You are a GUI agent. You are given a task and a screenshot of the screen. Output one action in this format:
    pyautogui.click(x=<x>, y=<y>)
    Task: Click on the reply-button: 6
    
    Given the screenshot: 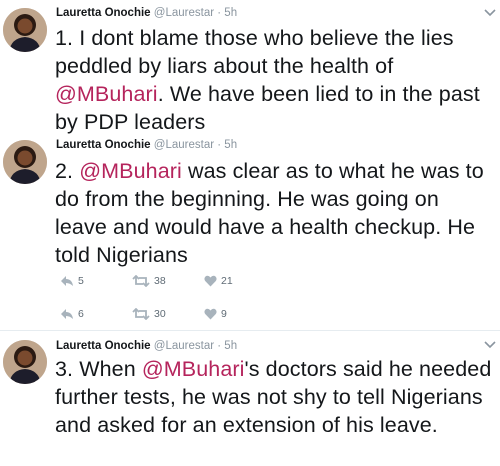 What is the action you would take?
    pyautogui.click(x=96, y=314)
    